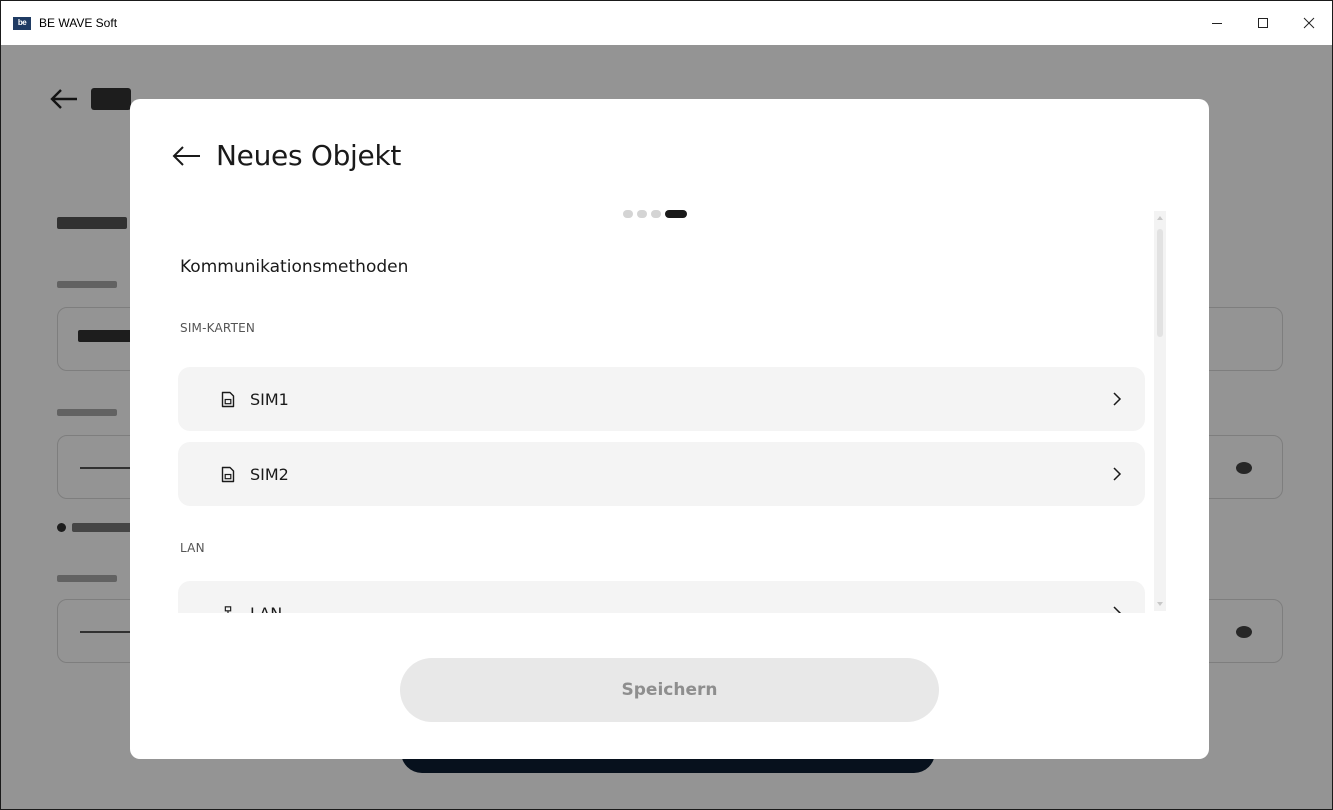 Image resolution: width=1333 pixels, height=810 pixels. I want to click on title-bar: be BE WAVE Soft, so click(666, 23).